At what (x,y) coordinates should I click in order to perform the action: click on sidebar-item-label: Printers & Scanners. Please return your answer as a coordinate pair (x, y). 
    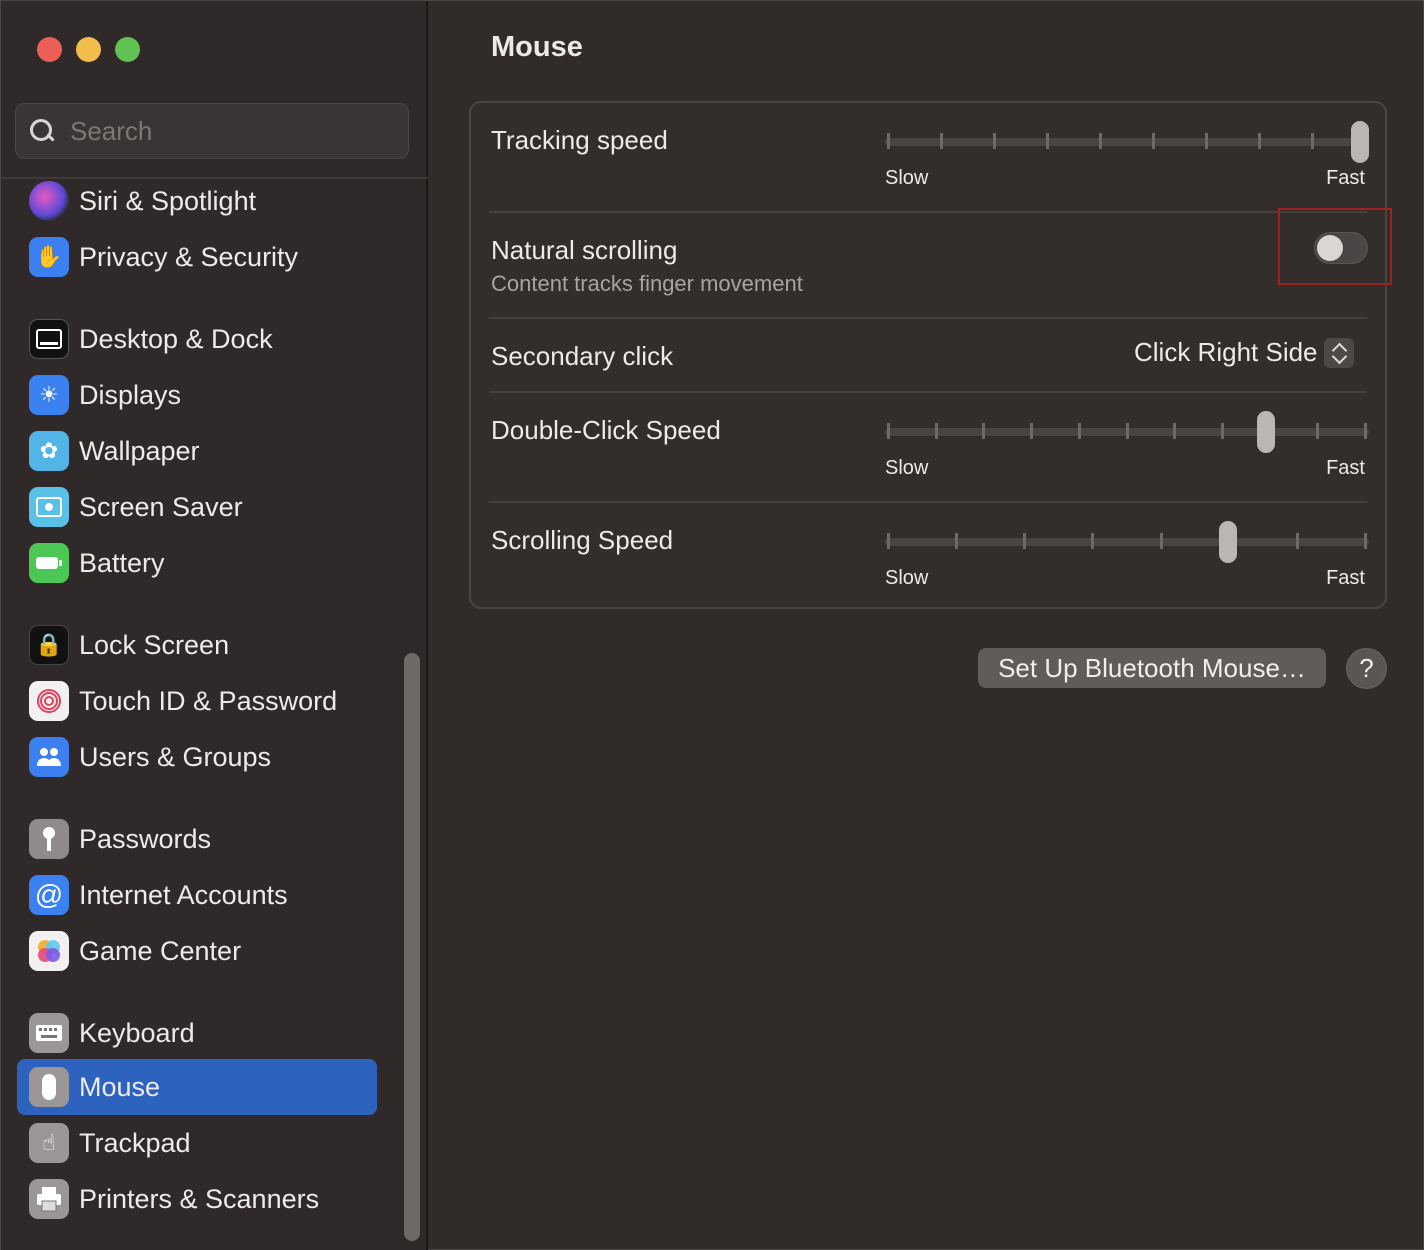
    Looking at the image, I should click on (199, 1198).